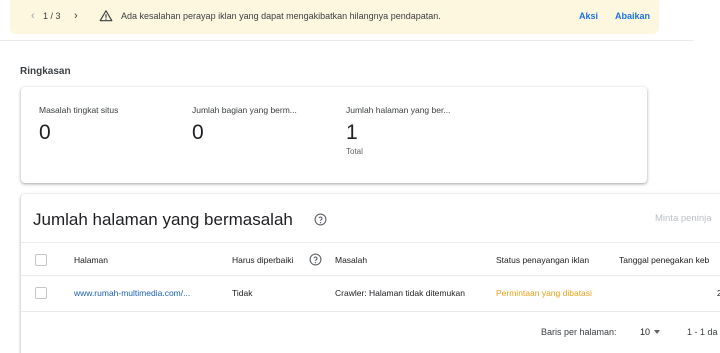  I want to click on column-header-ad-status: Status penayangan iklan, so click(542, 260).